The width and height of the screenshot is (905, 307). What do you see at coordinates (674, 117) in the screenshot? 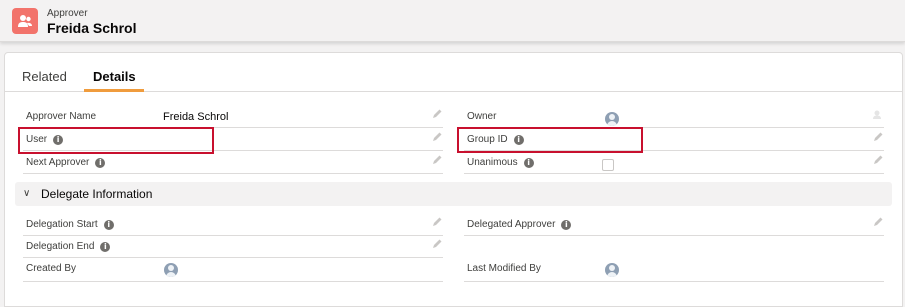
I see `field-owner: Owner` at bounding box center [674, 117].